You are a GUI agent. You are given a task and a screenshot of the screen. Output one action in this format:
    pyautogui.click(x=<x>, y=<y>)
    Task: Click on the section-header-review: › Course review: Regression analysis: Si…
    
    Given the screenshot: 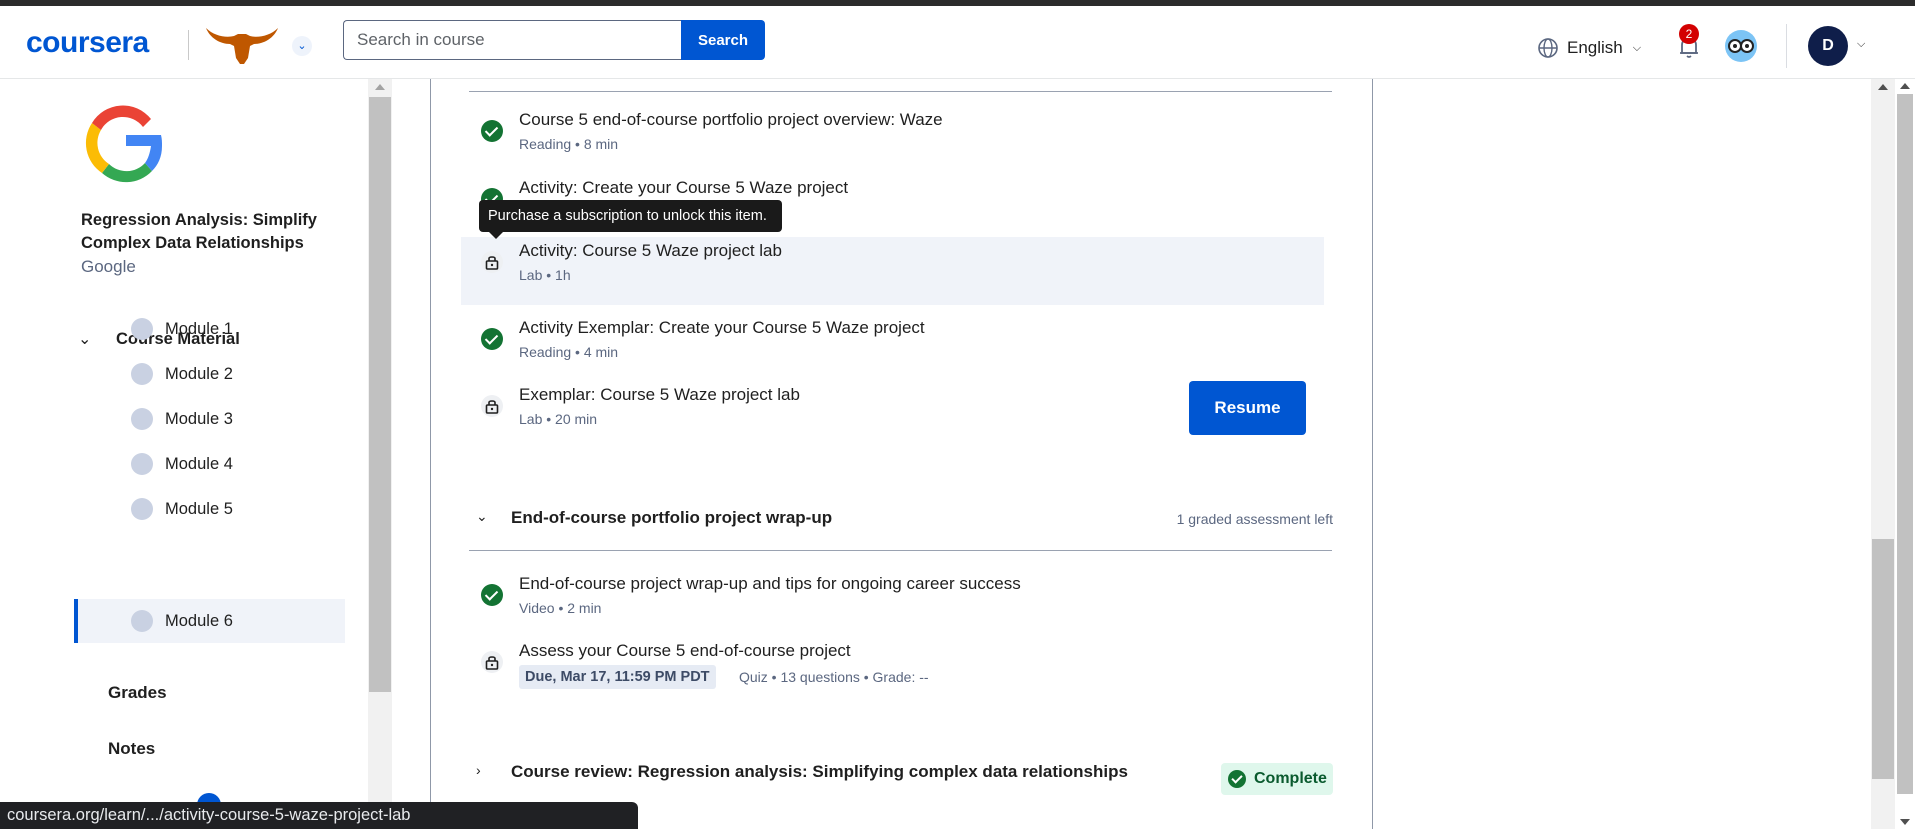 What is the action you would take?
    pyautogui.click(x=901, y=773)
    